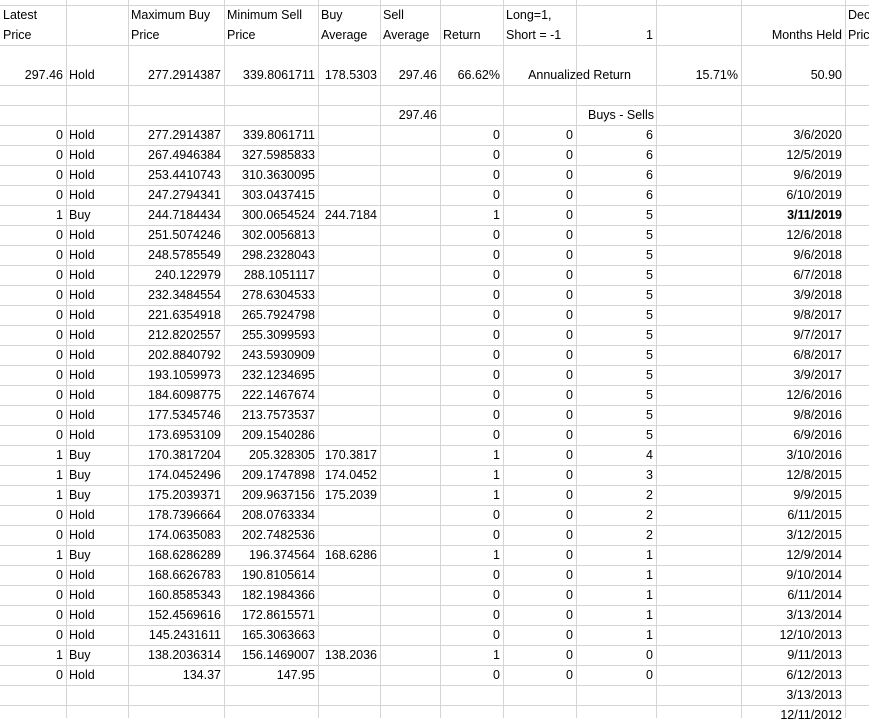 The height and width of the screenshot is (725, 869). I want to click on sell-average-value: 297.46, so click(410, 115).